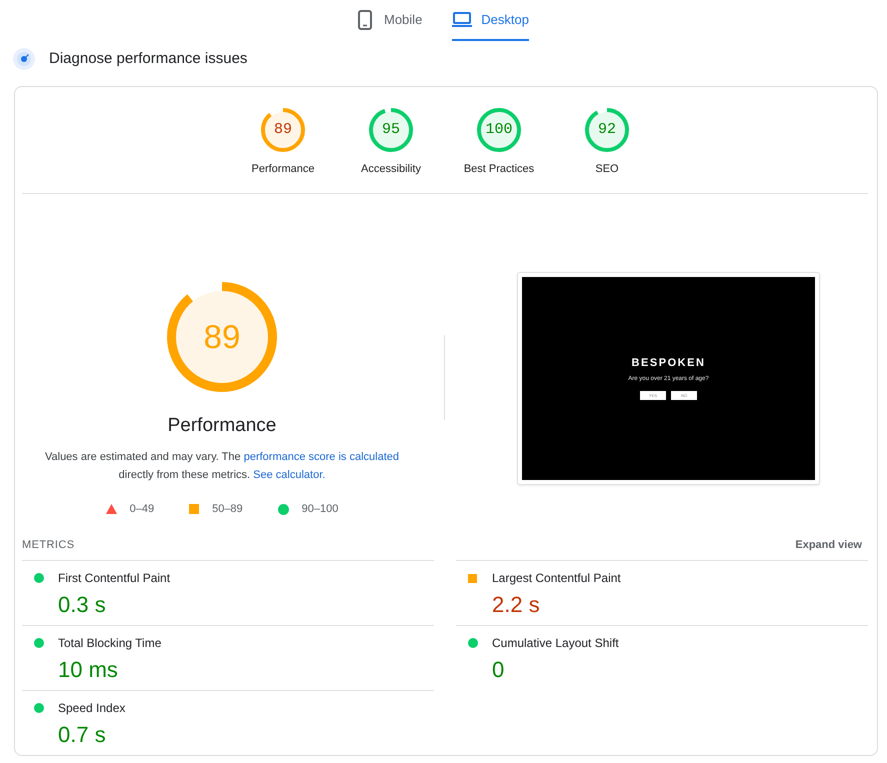 This screenshot has height=763, width=887. What do you see at coordinates (48, 545) in the screenshot?
I see `metrics-heading: METRICS` at bounding box center [48, 545].